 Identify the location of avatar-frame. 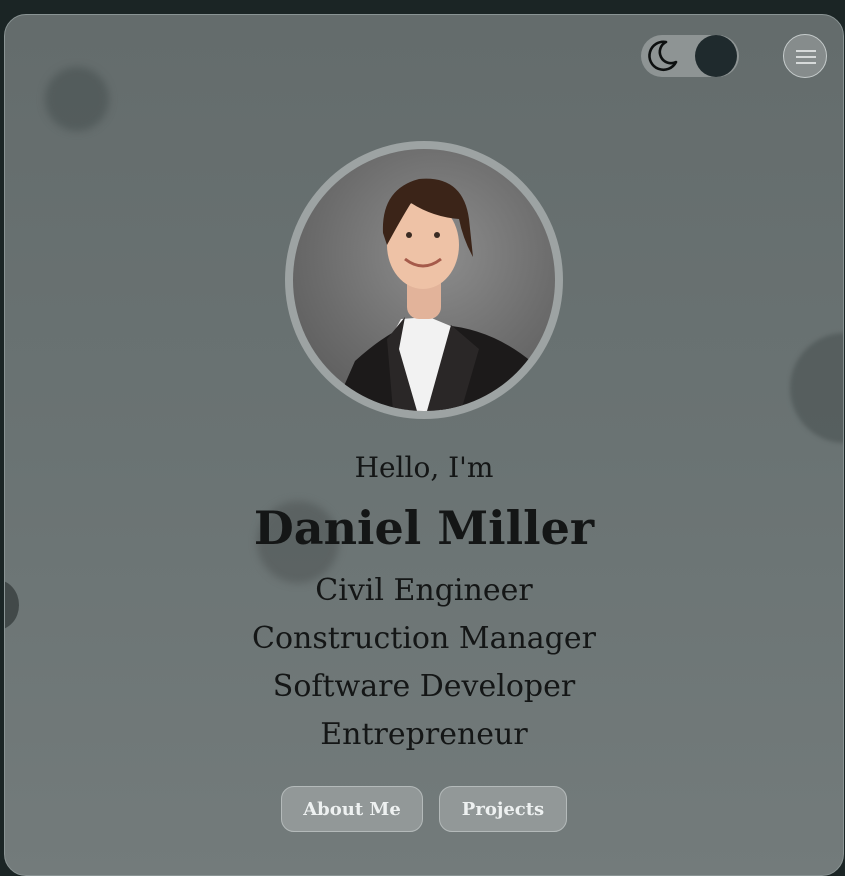
(424, 280).